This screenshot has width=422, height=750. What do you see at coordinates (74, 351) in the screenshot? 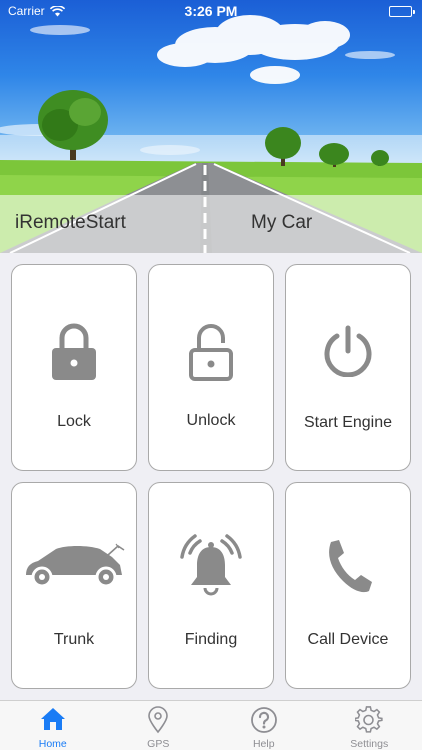
I see `lock-icon` at bounding box center [74, 351].